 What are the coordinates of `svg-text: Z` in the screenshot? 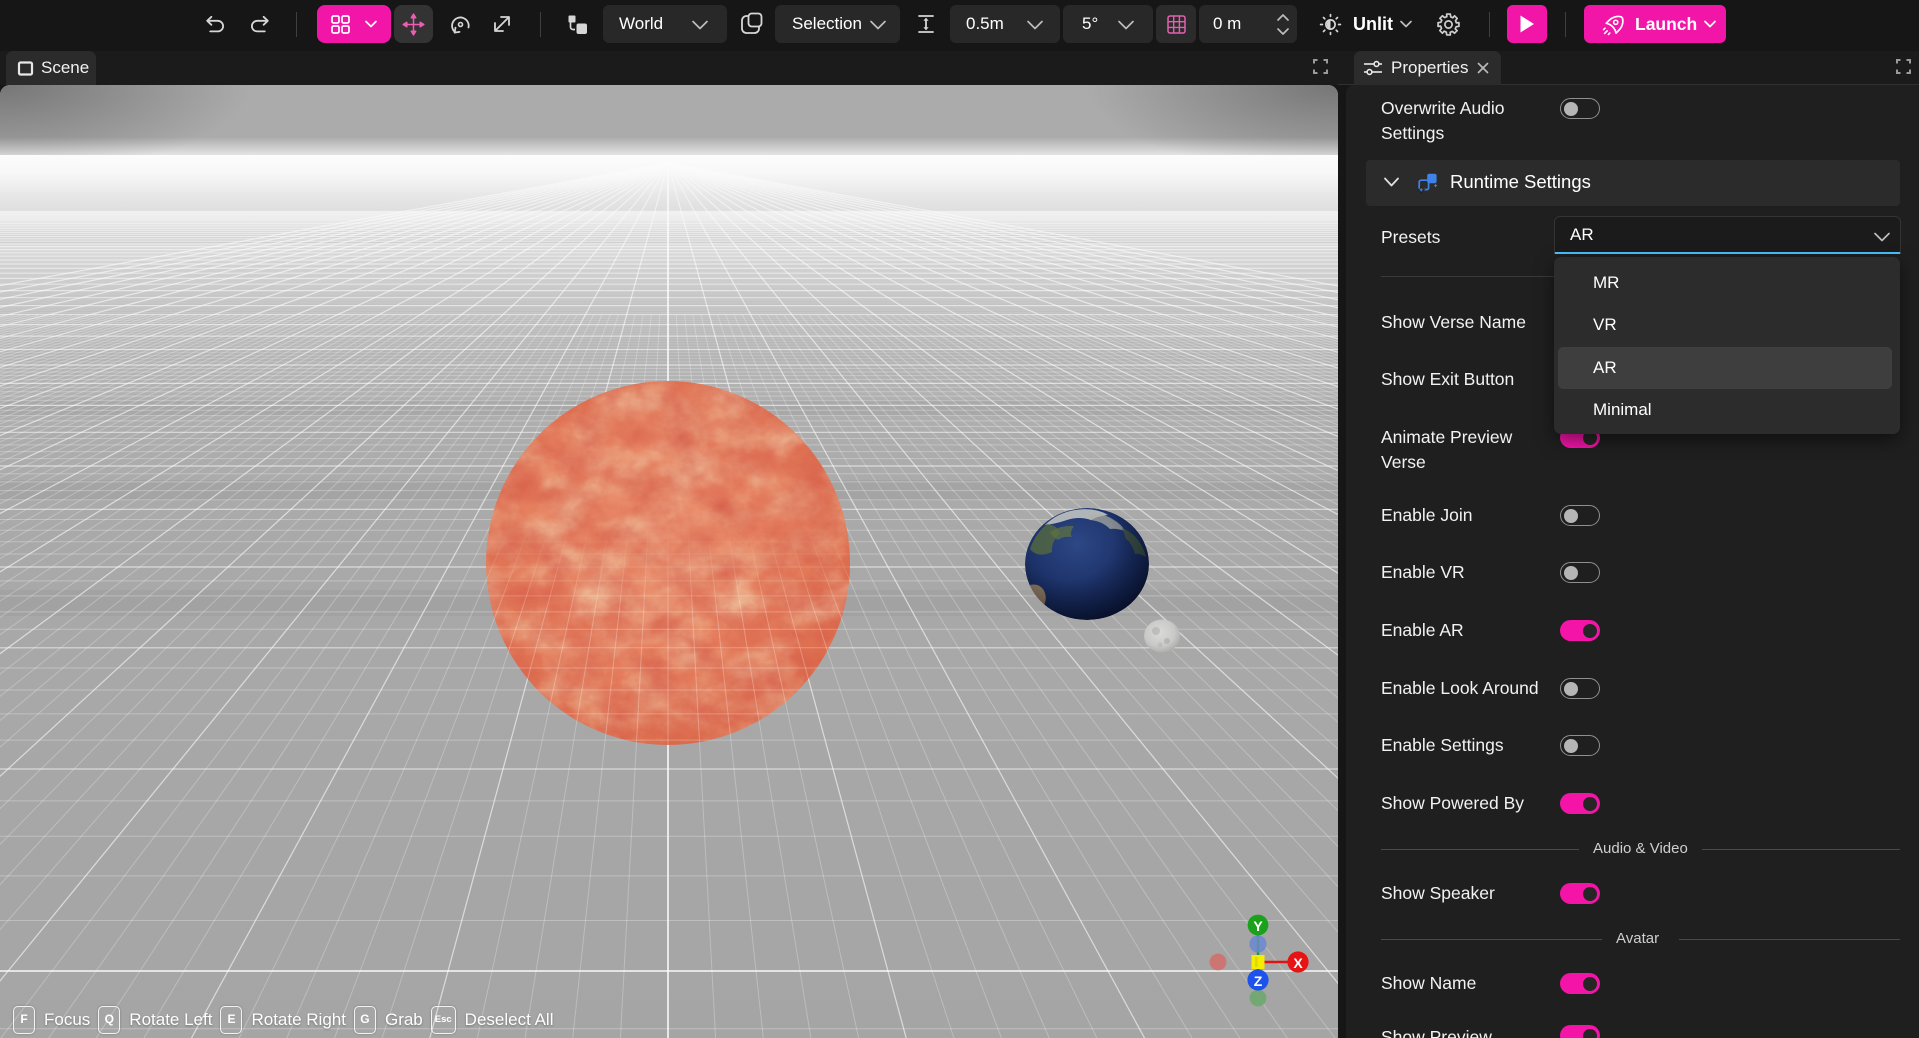 It's located at (1258, 981).